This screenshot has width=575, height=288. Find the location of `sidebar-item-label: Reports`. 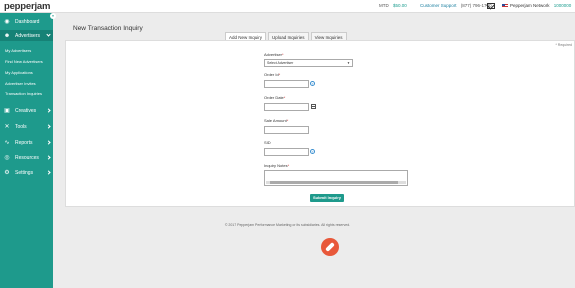

sidebar-item-label: Reports is located at coordinates (24, 142).